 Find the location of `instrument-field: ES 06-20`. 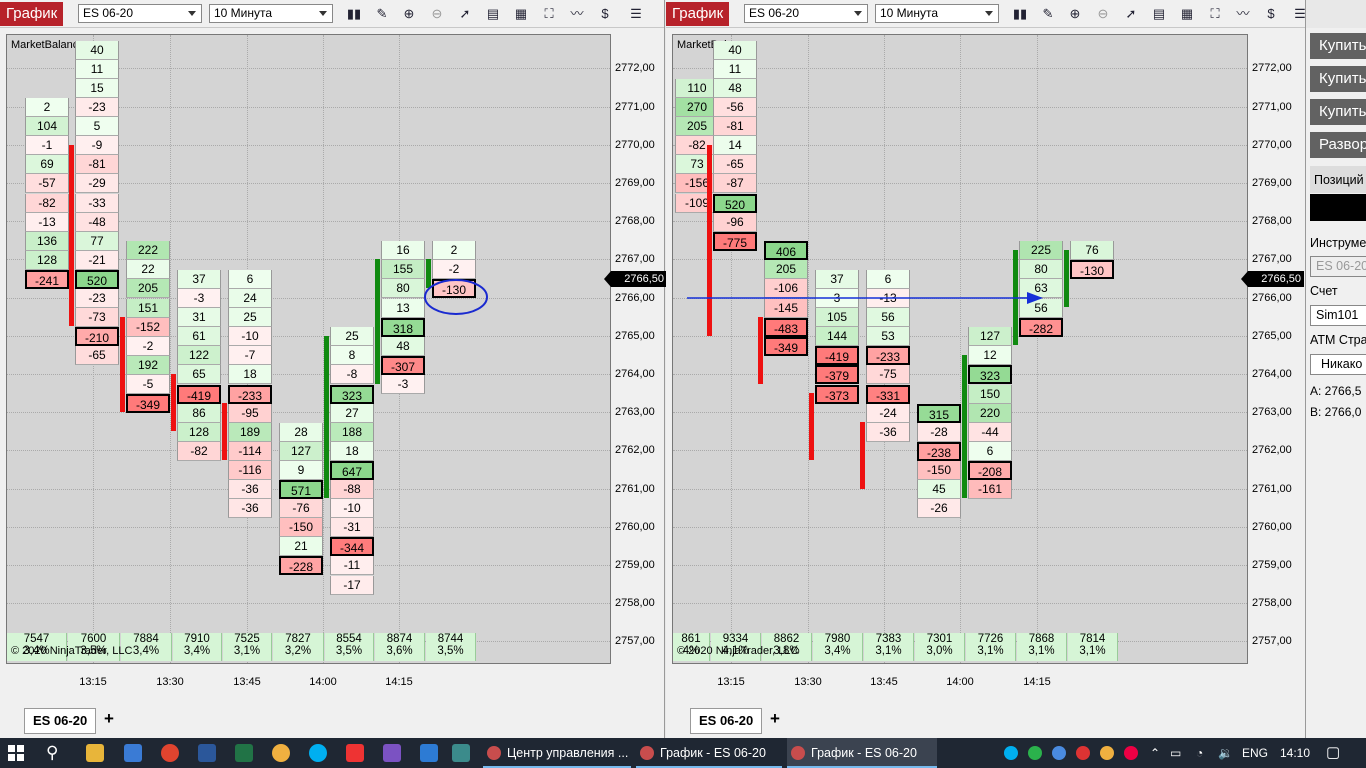

instrument-field: ES 06-20 is located at coordinates (1338, 266).